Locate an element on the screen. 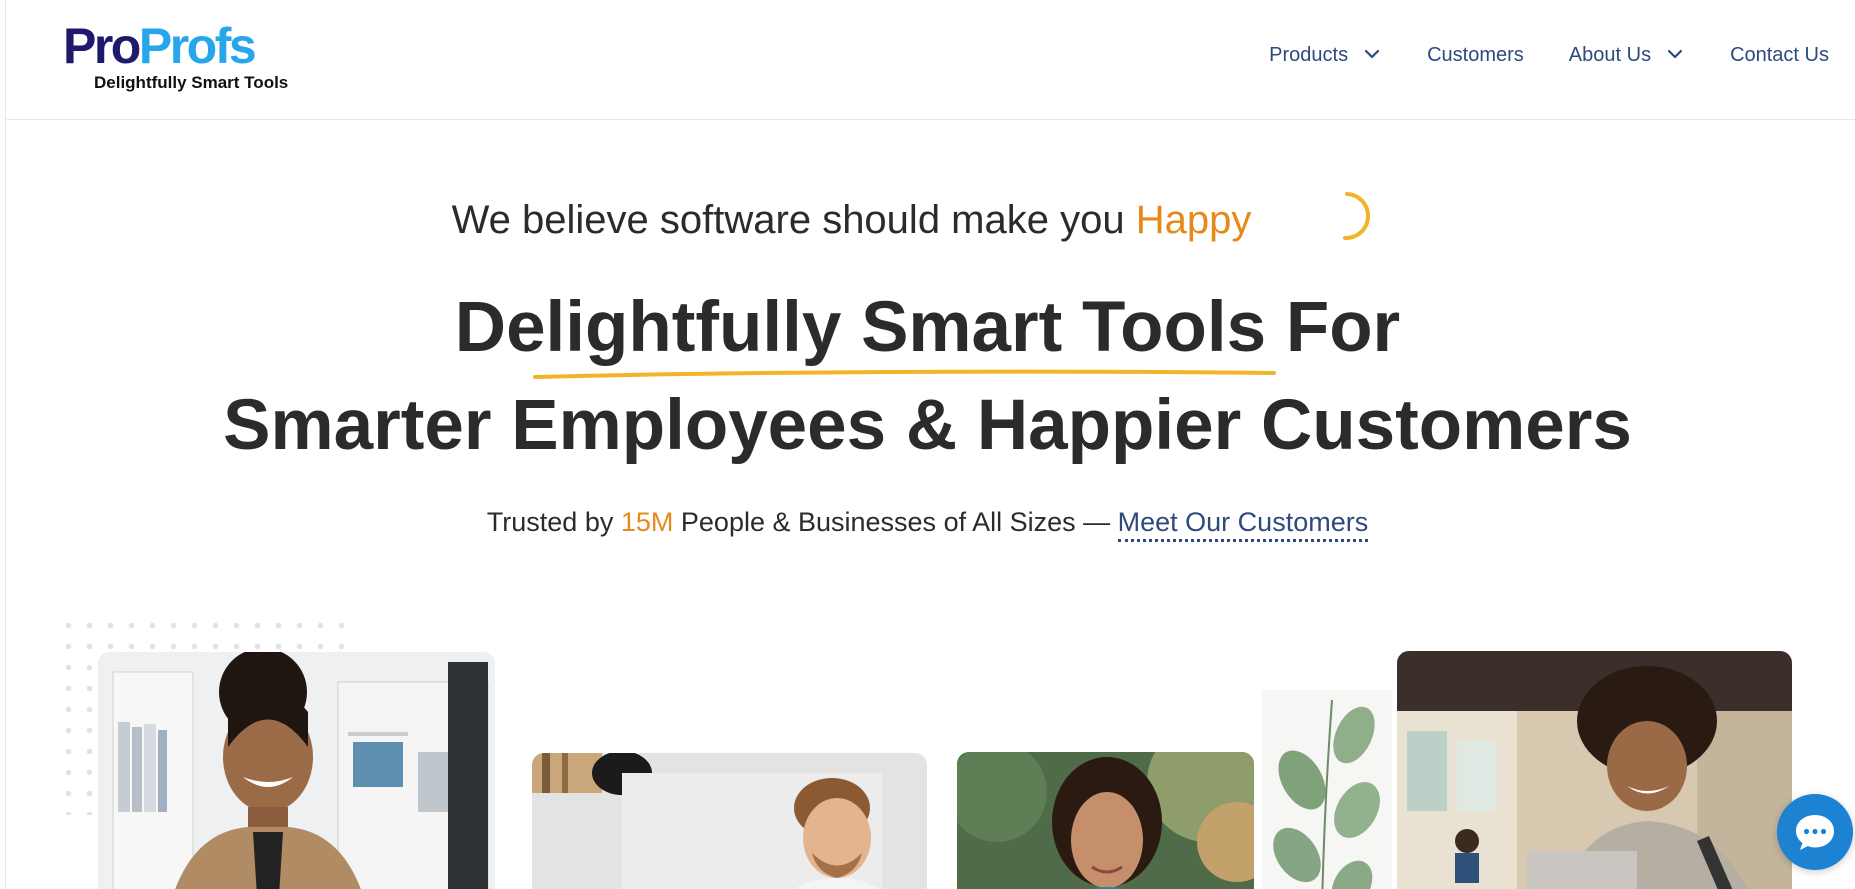  main-nav: Products Customers About Us Contact Us is located at coordinates (1549, 55).